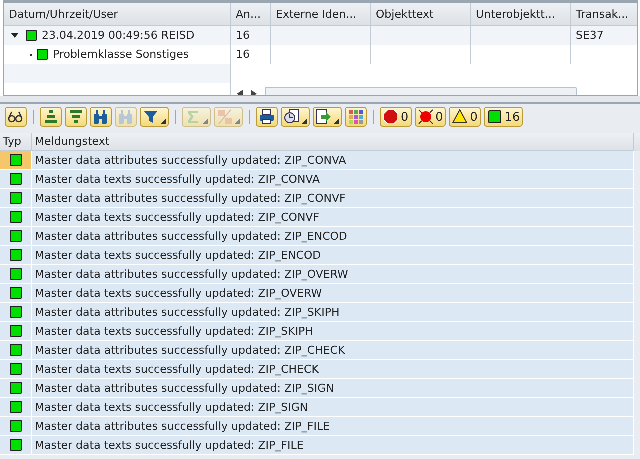 The height and width of the screenshot is (459, 640). What do you see at coordinates (333, 369) in the screenshot?
I see `message-text: Master data texts successfully updated: ZIP_CHECK` at bounding box center [333, 369].